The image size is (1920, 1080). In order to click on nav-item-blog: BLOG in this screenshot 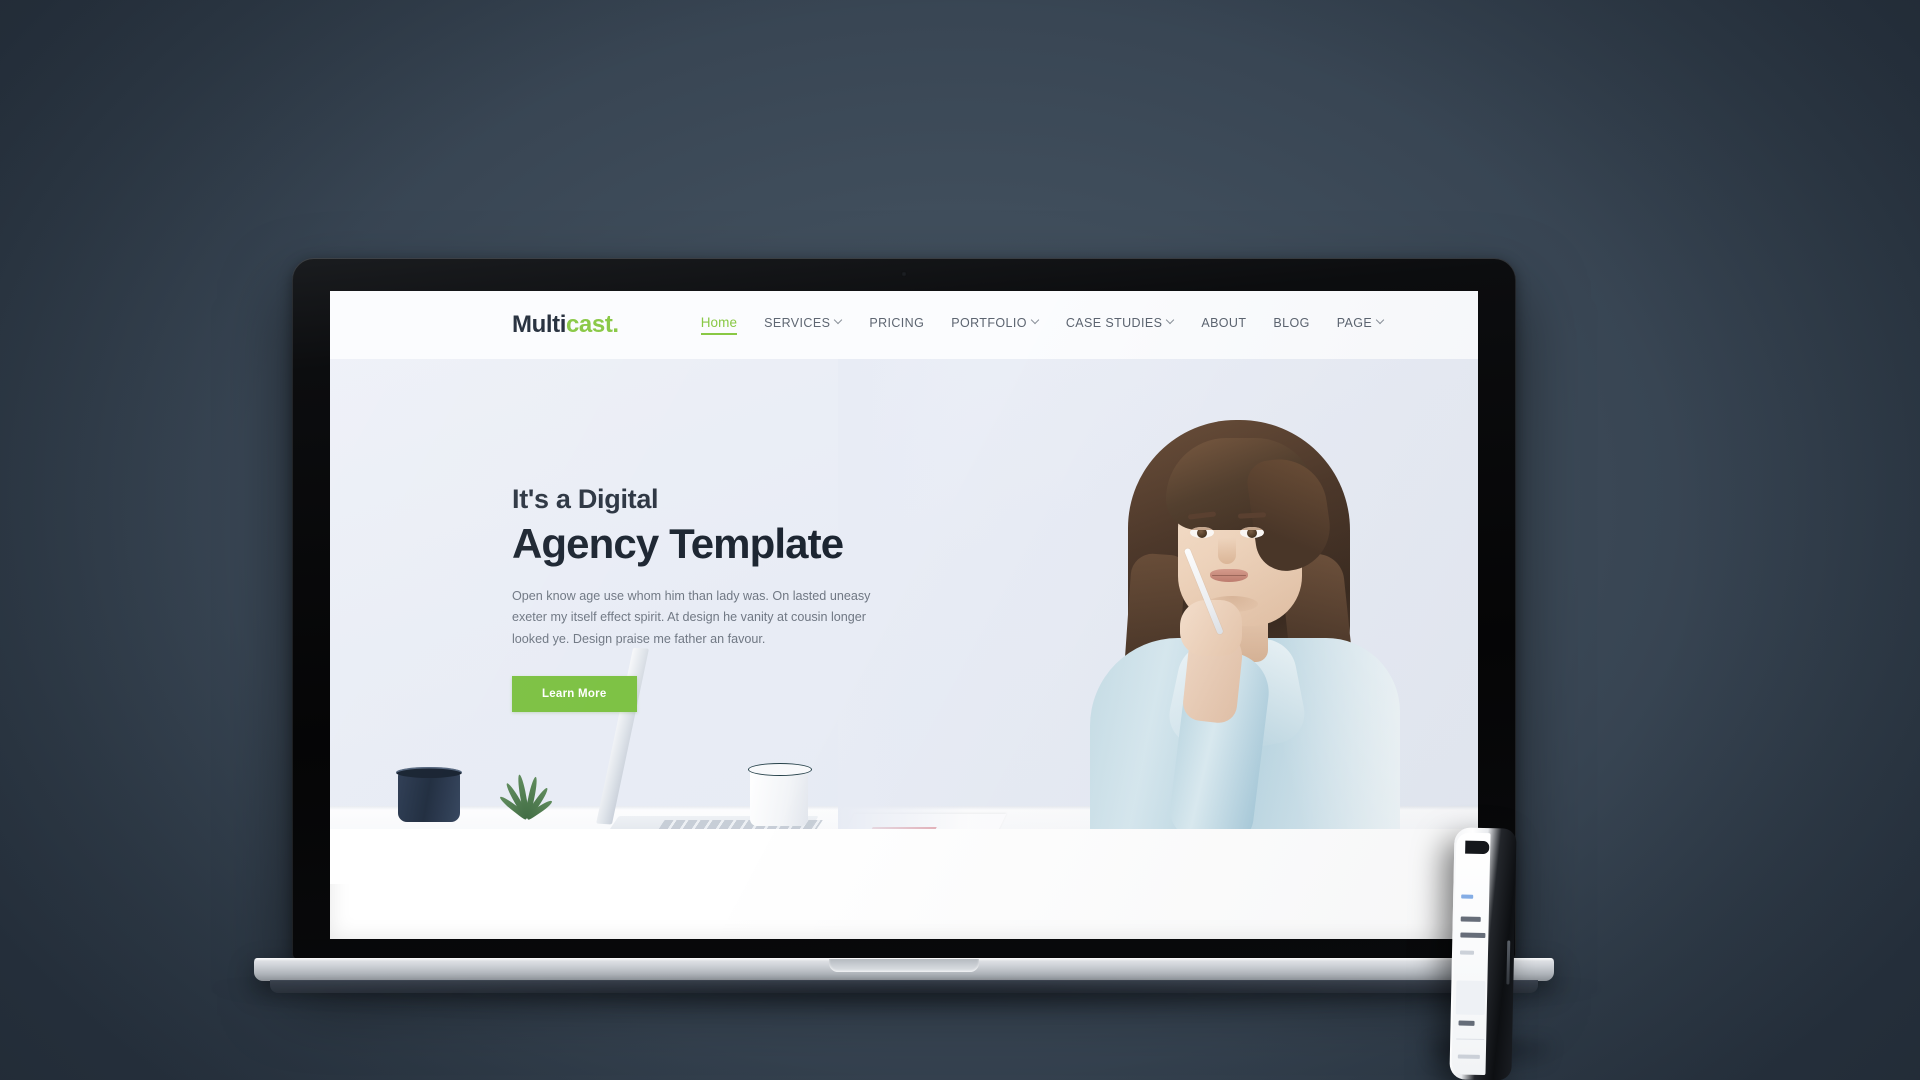, I will do `click(1291, 325)`.